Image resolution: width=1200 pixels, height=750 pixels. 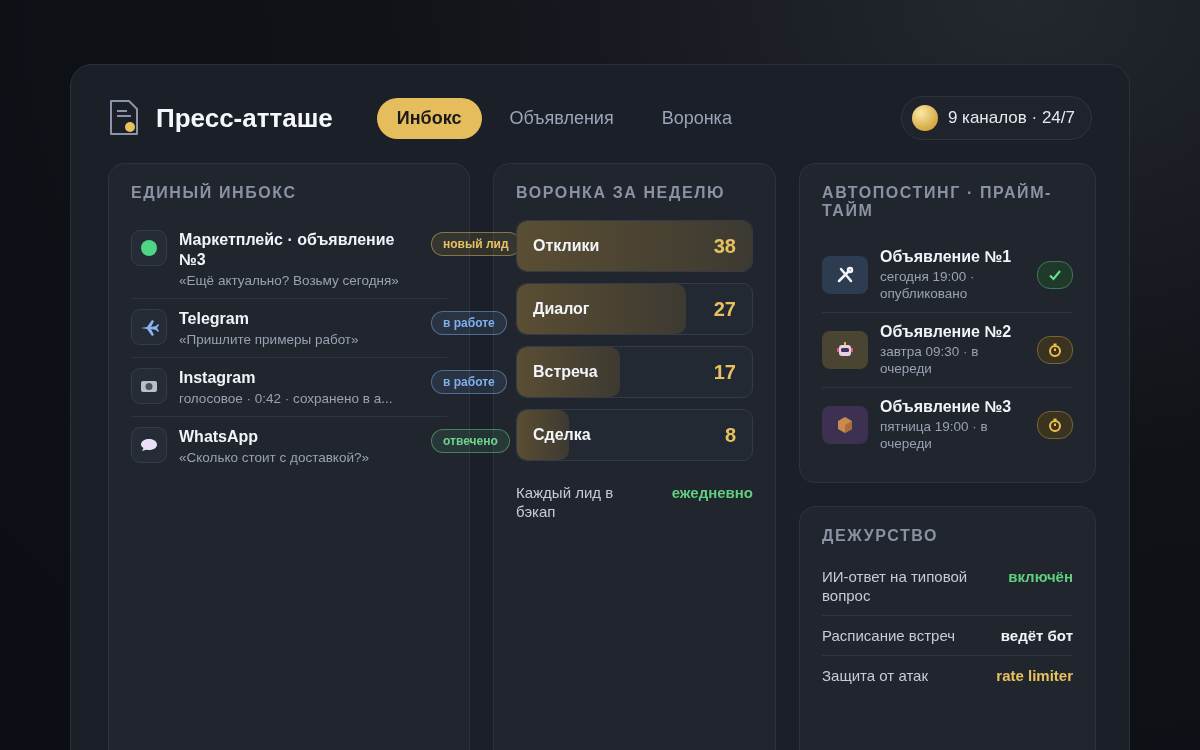 What do you see at coordinates (845, 275) in the screenshot?
I see `tools-icon` at bounding box center [845, 275].